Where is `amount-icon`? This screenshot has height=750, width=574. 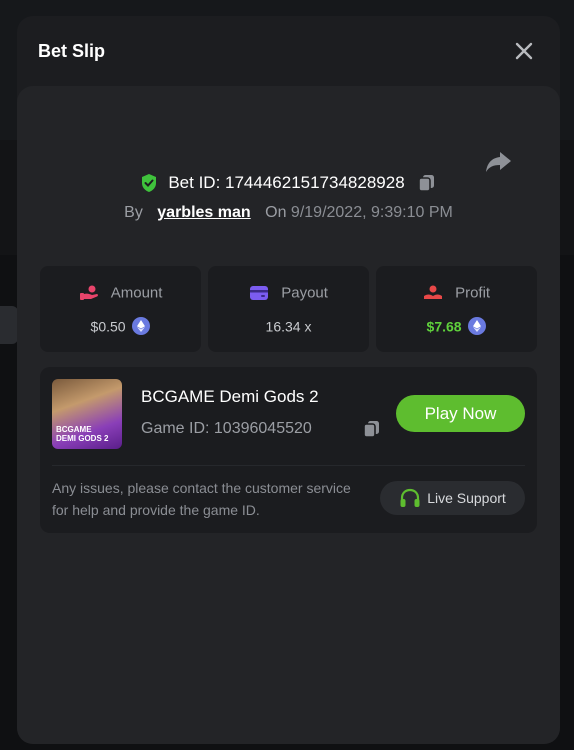
amount-icon is located at coordinates (88, 293).